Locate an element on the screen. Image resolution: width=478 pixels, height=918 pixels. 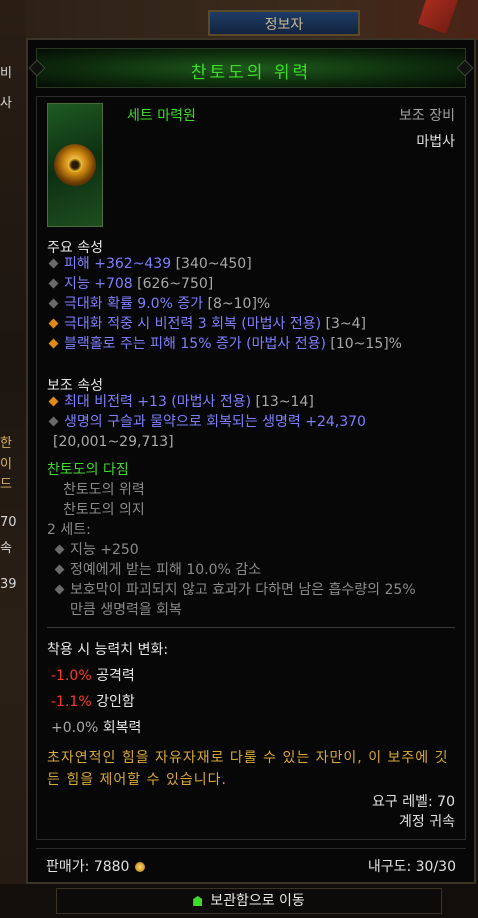
title-bar: 찬토도의 위력 is located at coordinates (251, 68).